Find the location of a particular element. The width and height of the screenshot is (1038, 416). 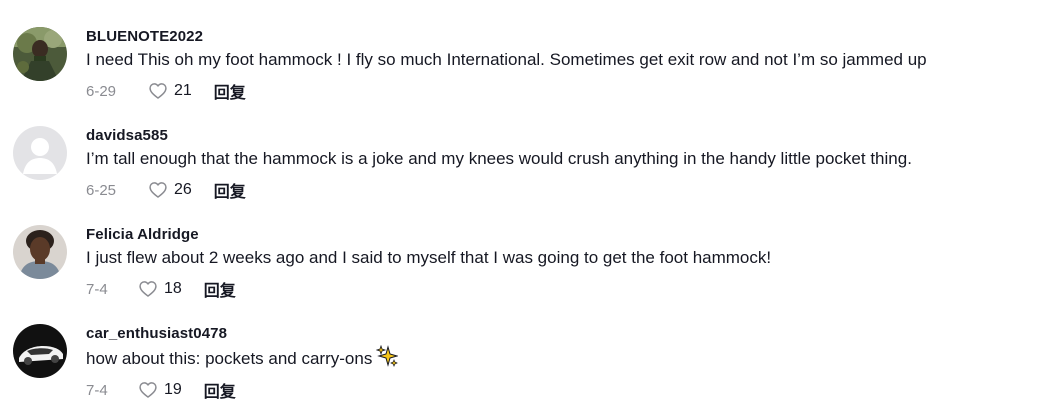

like-count: 21 is located at coordinates (183, 90).